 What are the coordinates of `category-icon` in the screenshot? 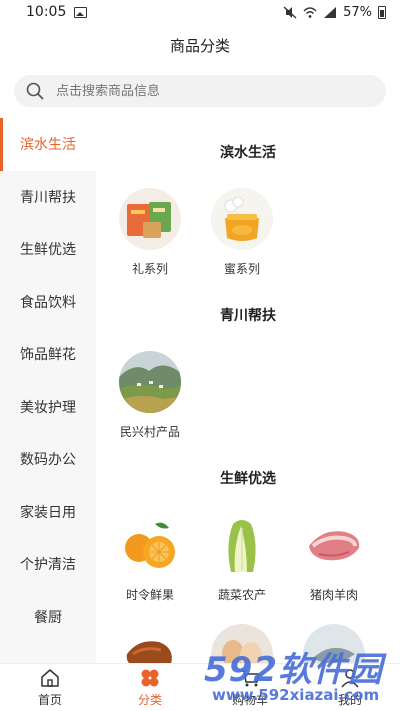 It's located at (150, 678).